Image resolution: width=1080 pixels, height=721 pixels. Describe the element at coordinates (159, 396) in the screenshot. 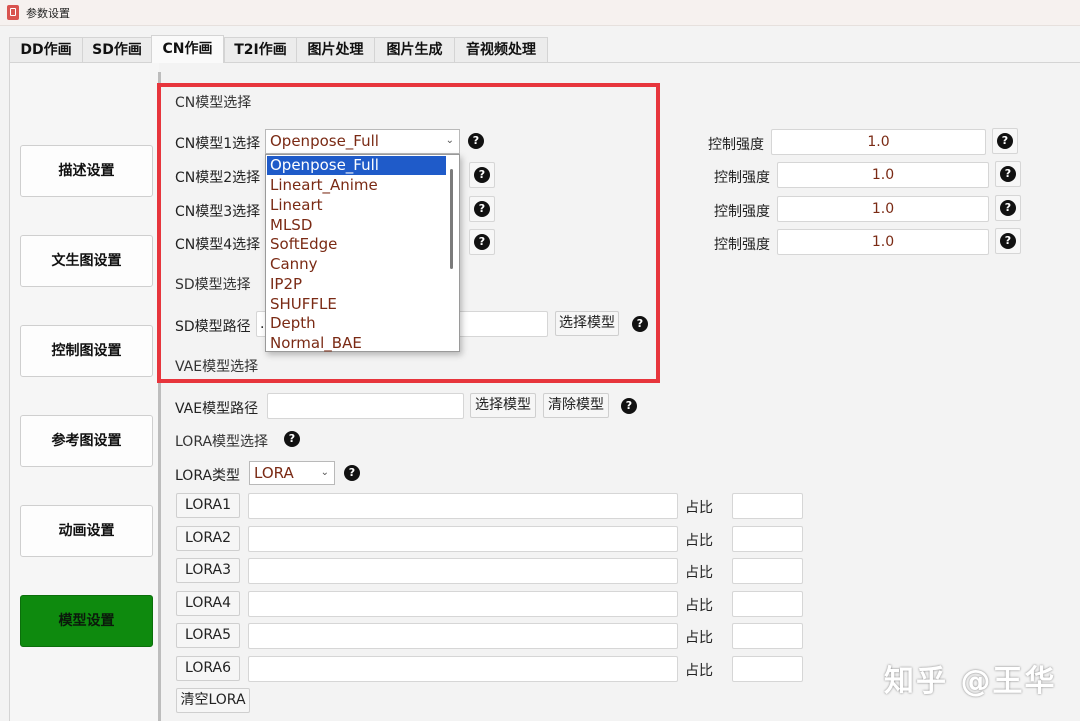

I see `splitter-handle` at that location.